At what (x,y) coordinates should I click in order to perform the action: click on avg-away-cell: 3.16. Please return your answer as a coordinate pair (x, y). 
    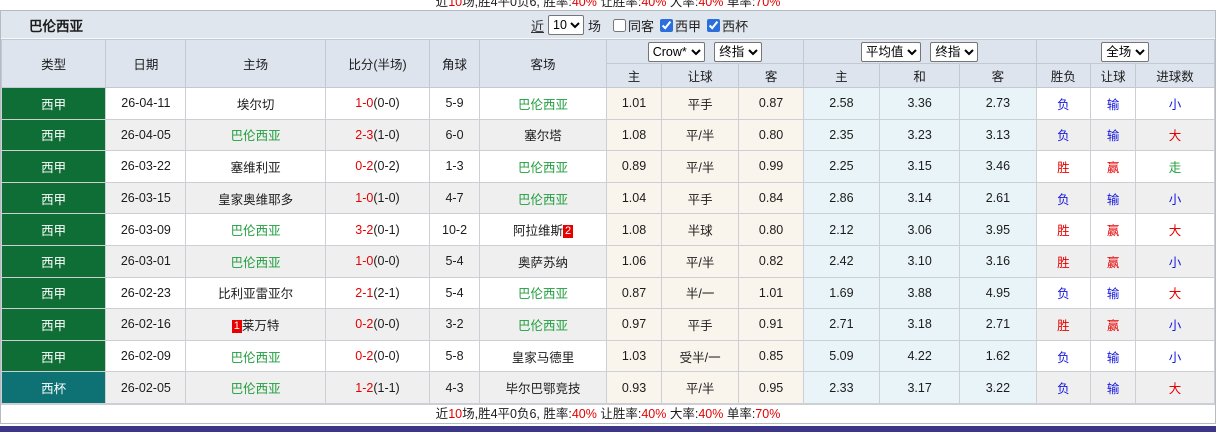
    Looking at the image, I should click on (998, 261).